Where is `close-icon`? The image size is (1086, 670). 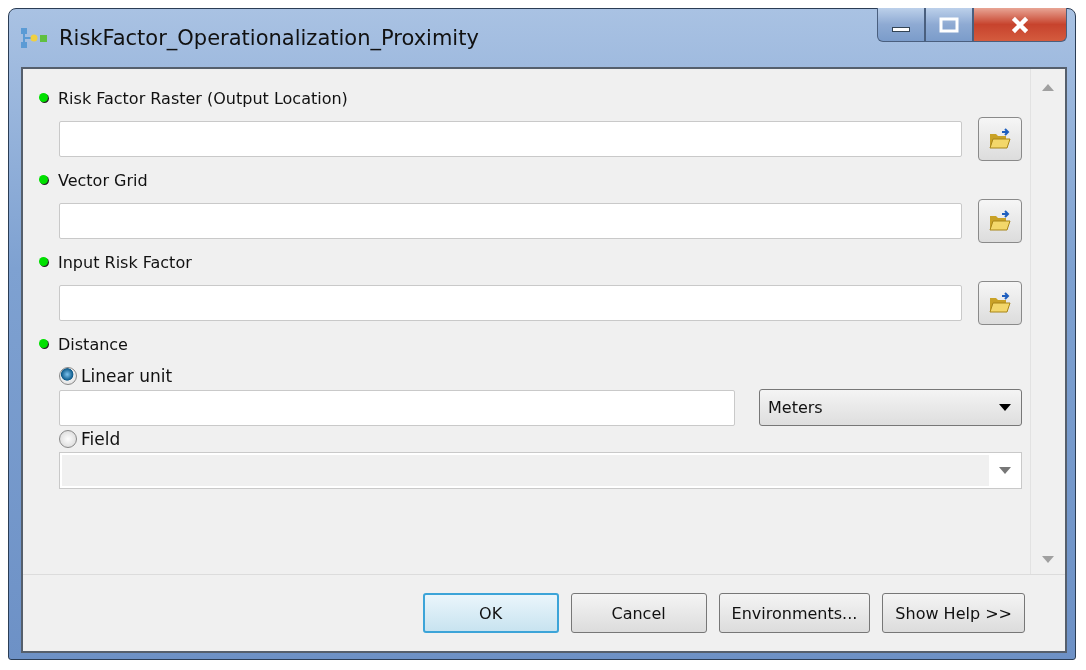
close-icon is located at coordinates (1020, 24).